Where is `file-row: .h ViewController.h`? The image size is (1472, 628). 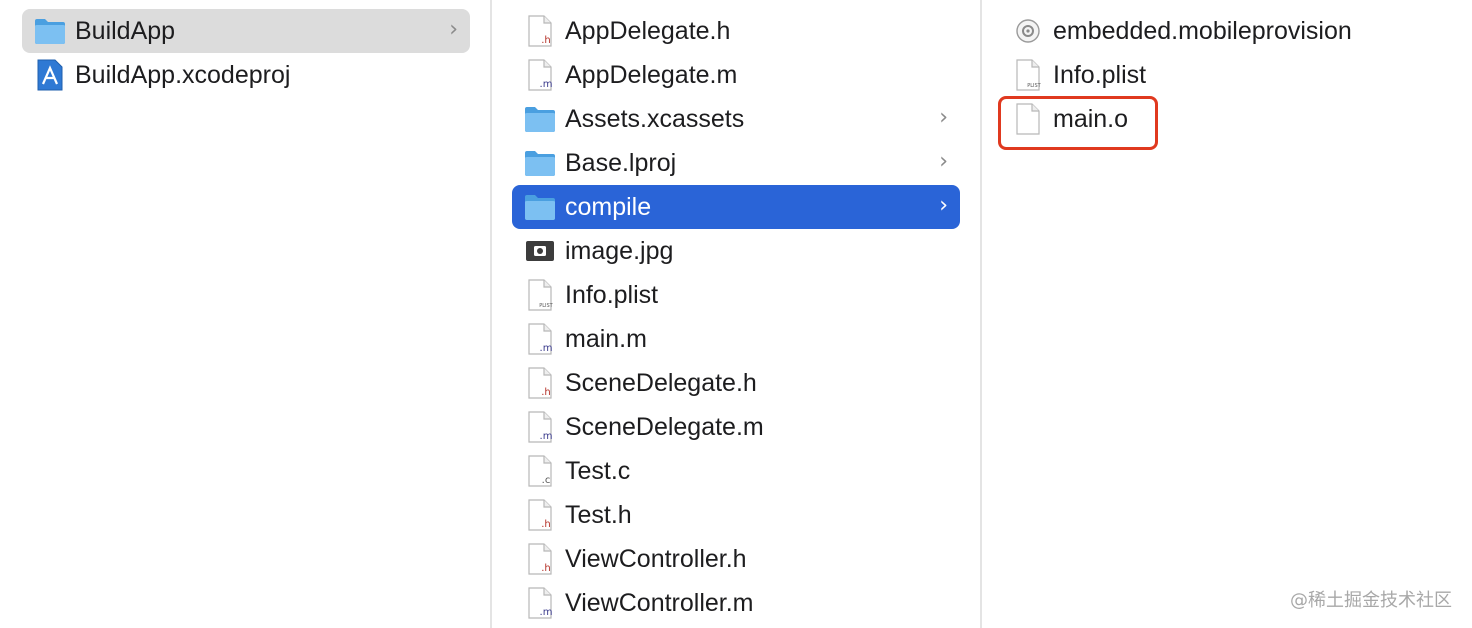 file-row: .h ViewController.h is located at coordinates (736, 559).